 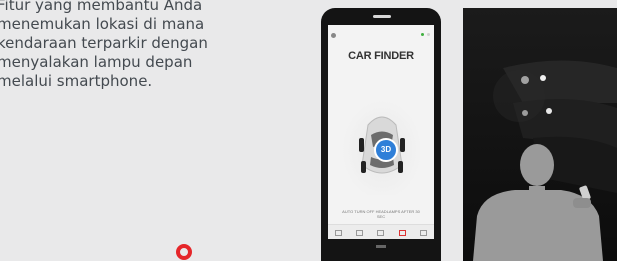 What do you see at coordinates (76, 81) in the screenshot?
I see `description-line: melalui smartphone.` at bounding box center [76, 81].